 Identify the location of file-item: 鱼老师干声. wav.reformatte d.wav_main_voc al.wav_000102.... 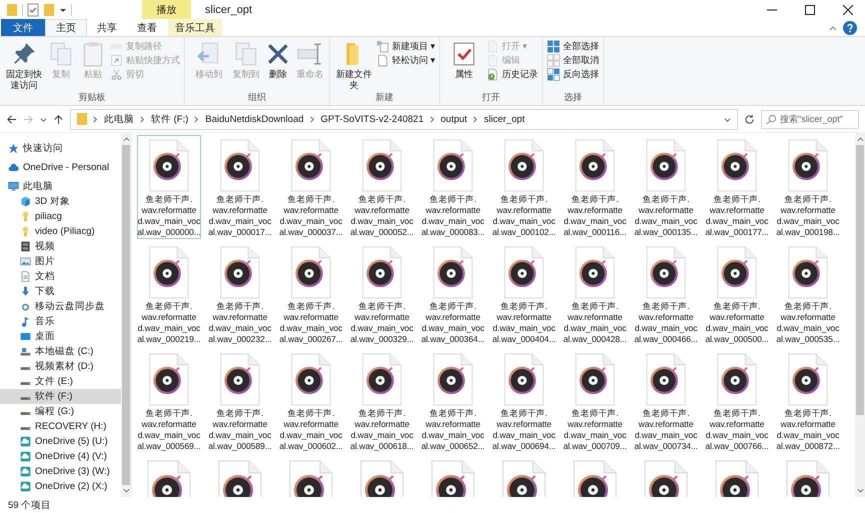
(524, 187).